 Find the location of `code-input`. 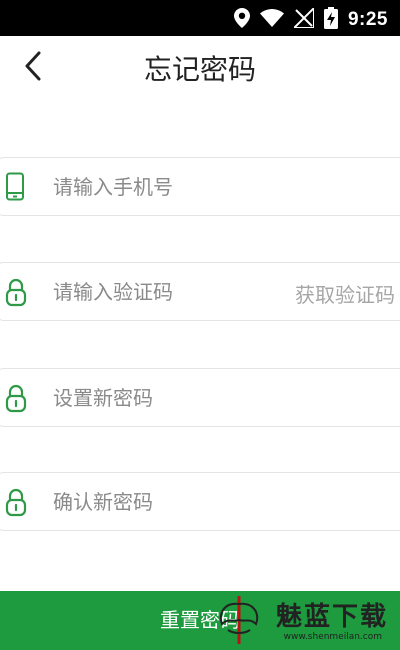

code-input is located at coordinates (153, 291).